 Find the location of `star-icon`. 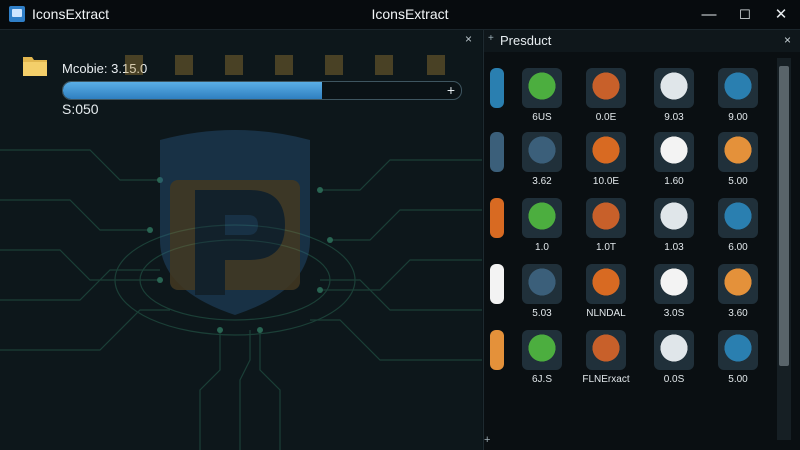

star-icon is located at coordinates (674, 152).